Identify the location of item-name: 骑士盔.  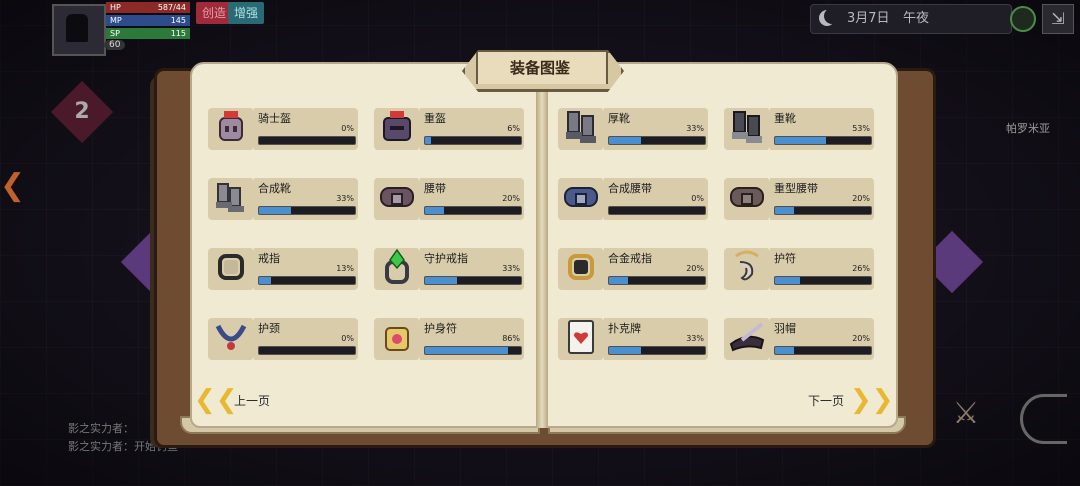
(274, 118).